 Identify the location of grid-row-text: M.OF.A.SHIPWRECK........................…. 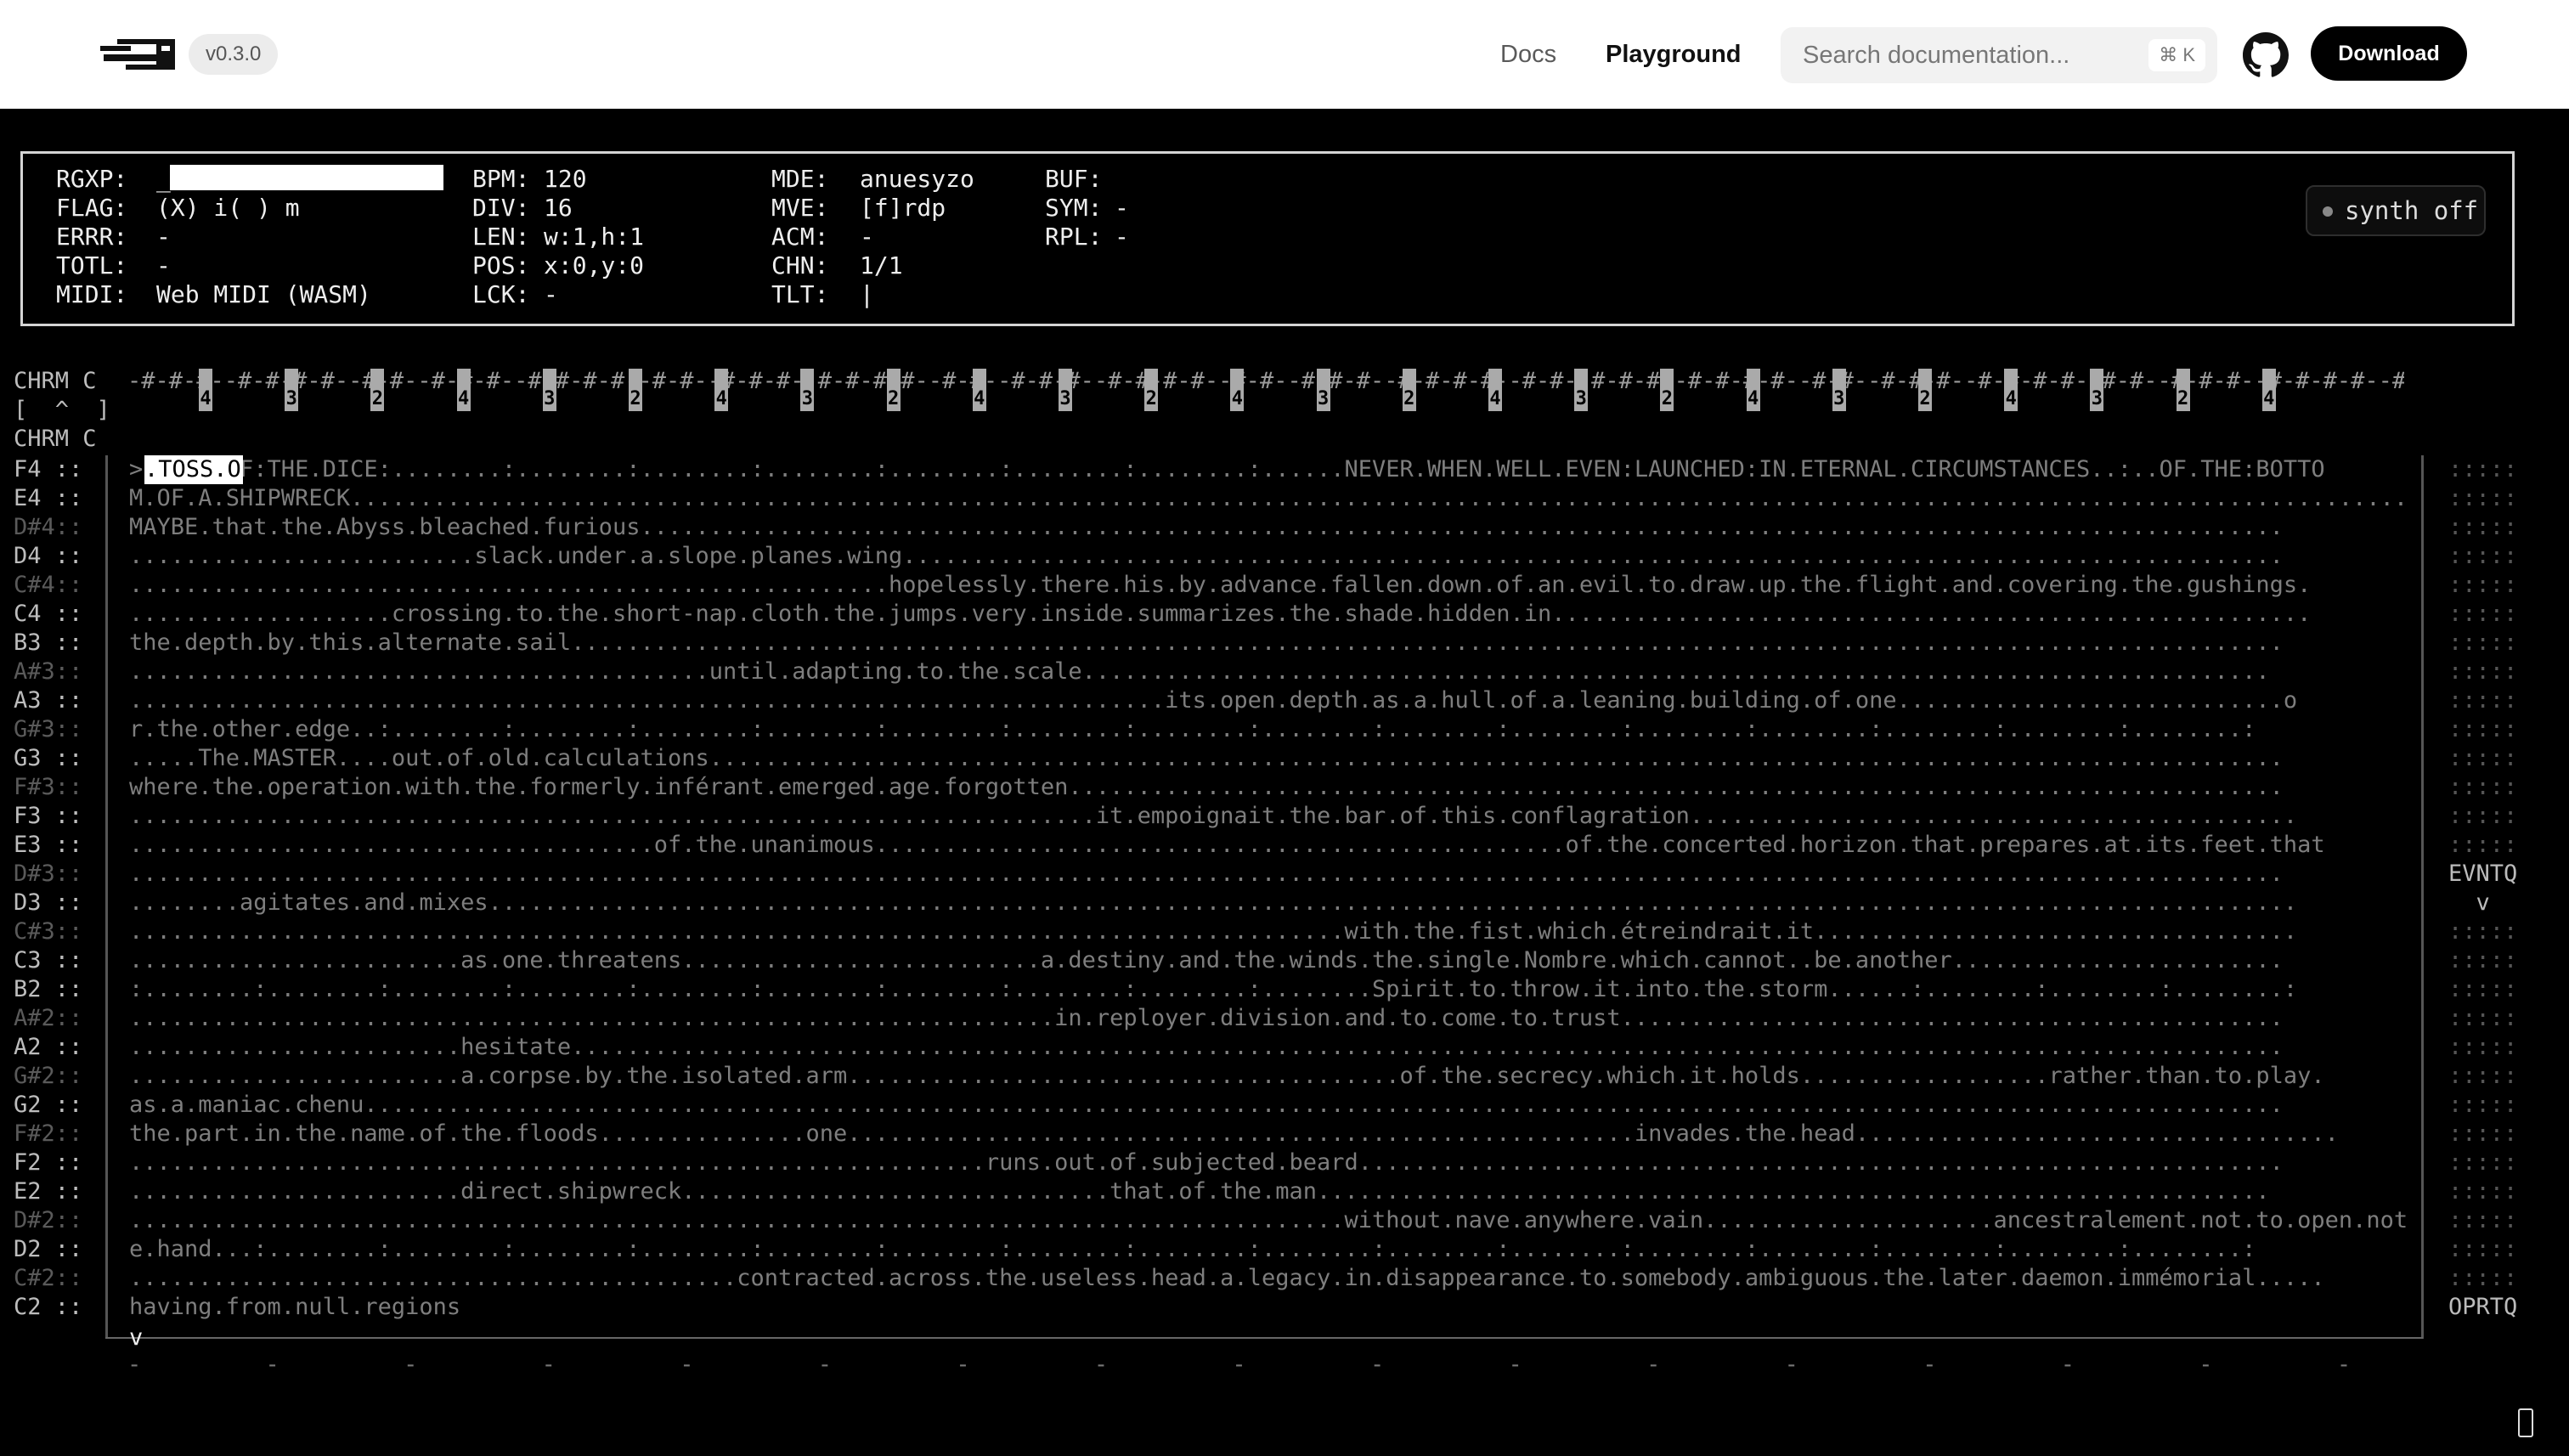
(1268, 499).